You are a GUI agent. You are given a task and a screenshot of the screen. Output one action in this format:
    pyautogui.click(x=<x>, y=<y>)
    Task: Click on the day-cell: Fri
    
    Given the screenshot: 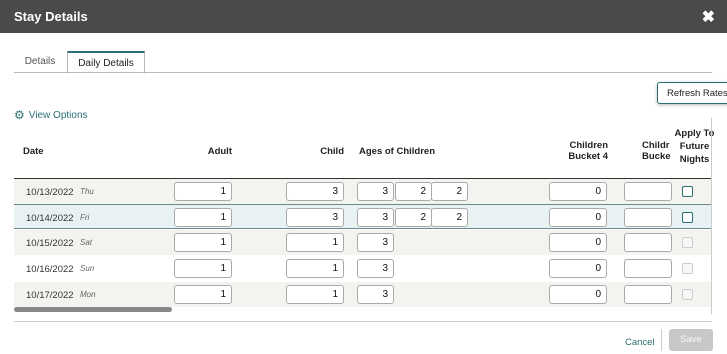 What is the action you would take?
    pyautogui.click(x=85, y=217)
    